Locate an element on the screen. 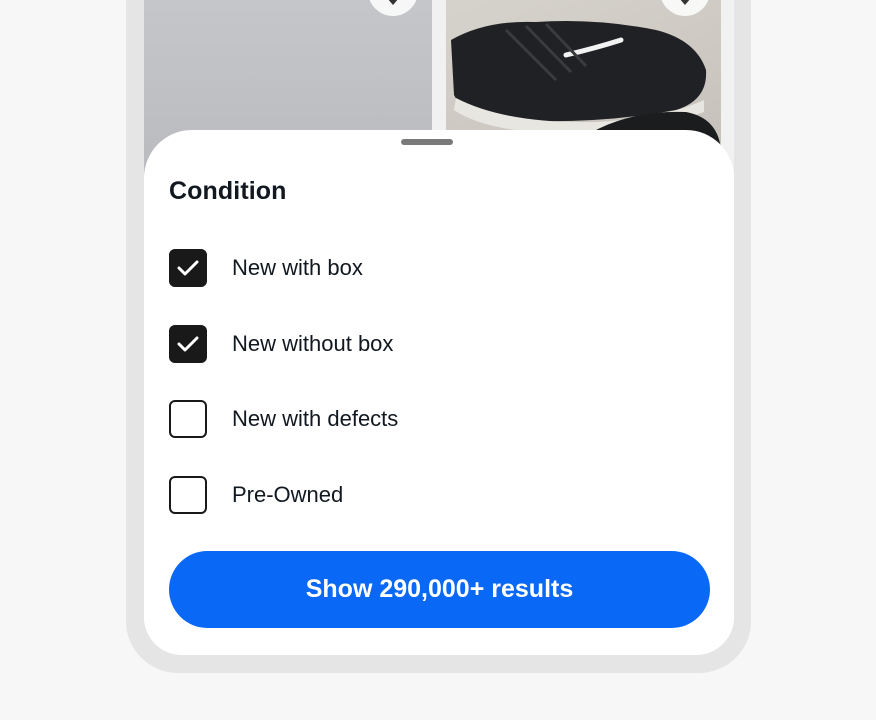 Image resolution: width=876 pixels, height=720 pixels. option-label: New with box is located at coordinates (297, 267).